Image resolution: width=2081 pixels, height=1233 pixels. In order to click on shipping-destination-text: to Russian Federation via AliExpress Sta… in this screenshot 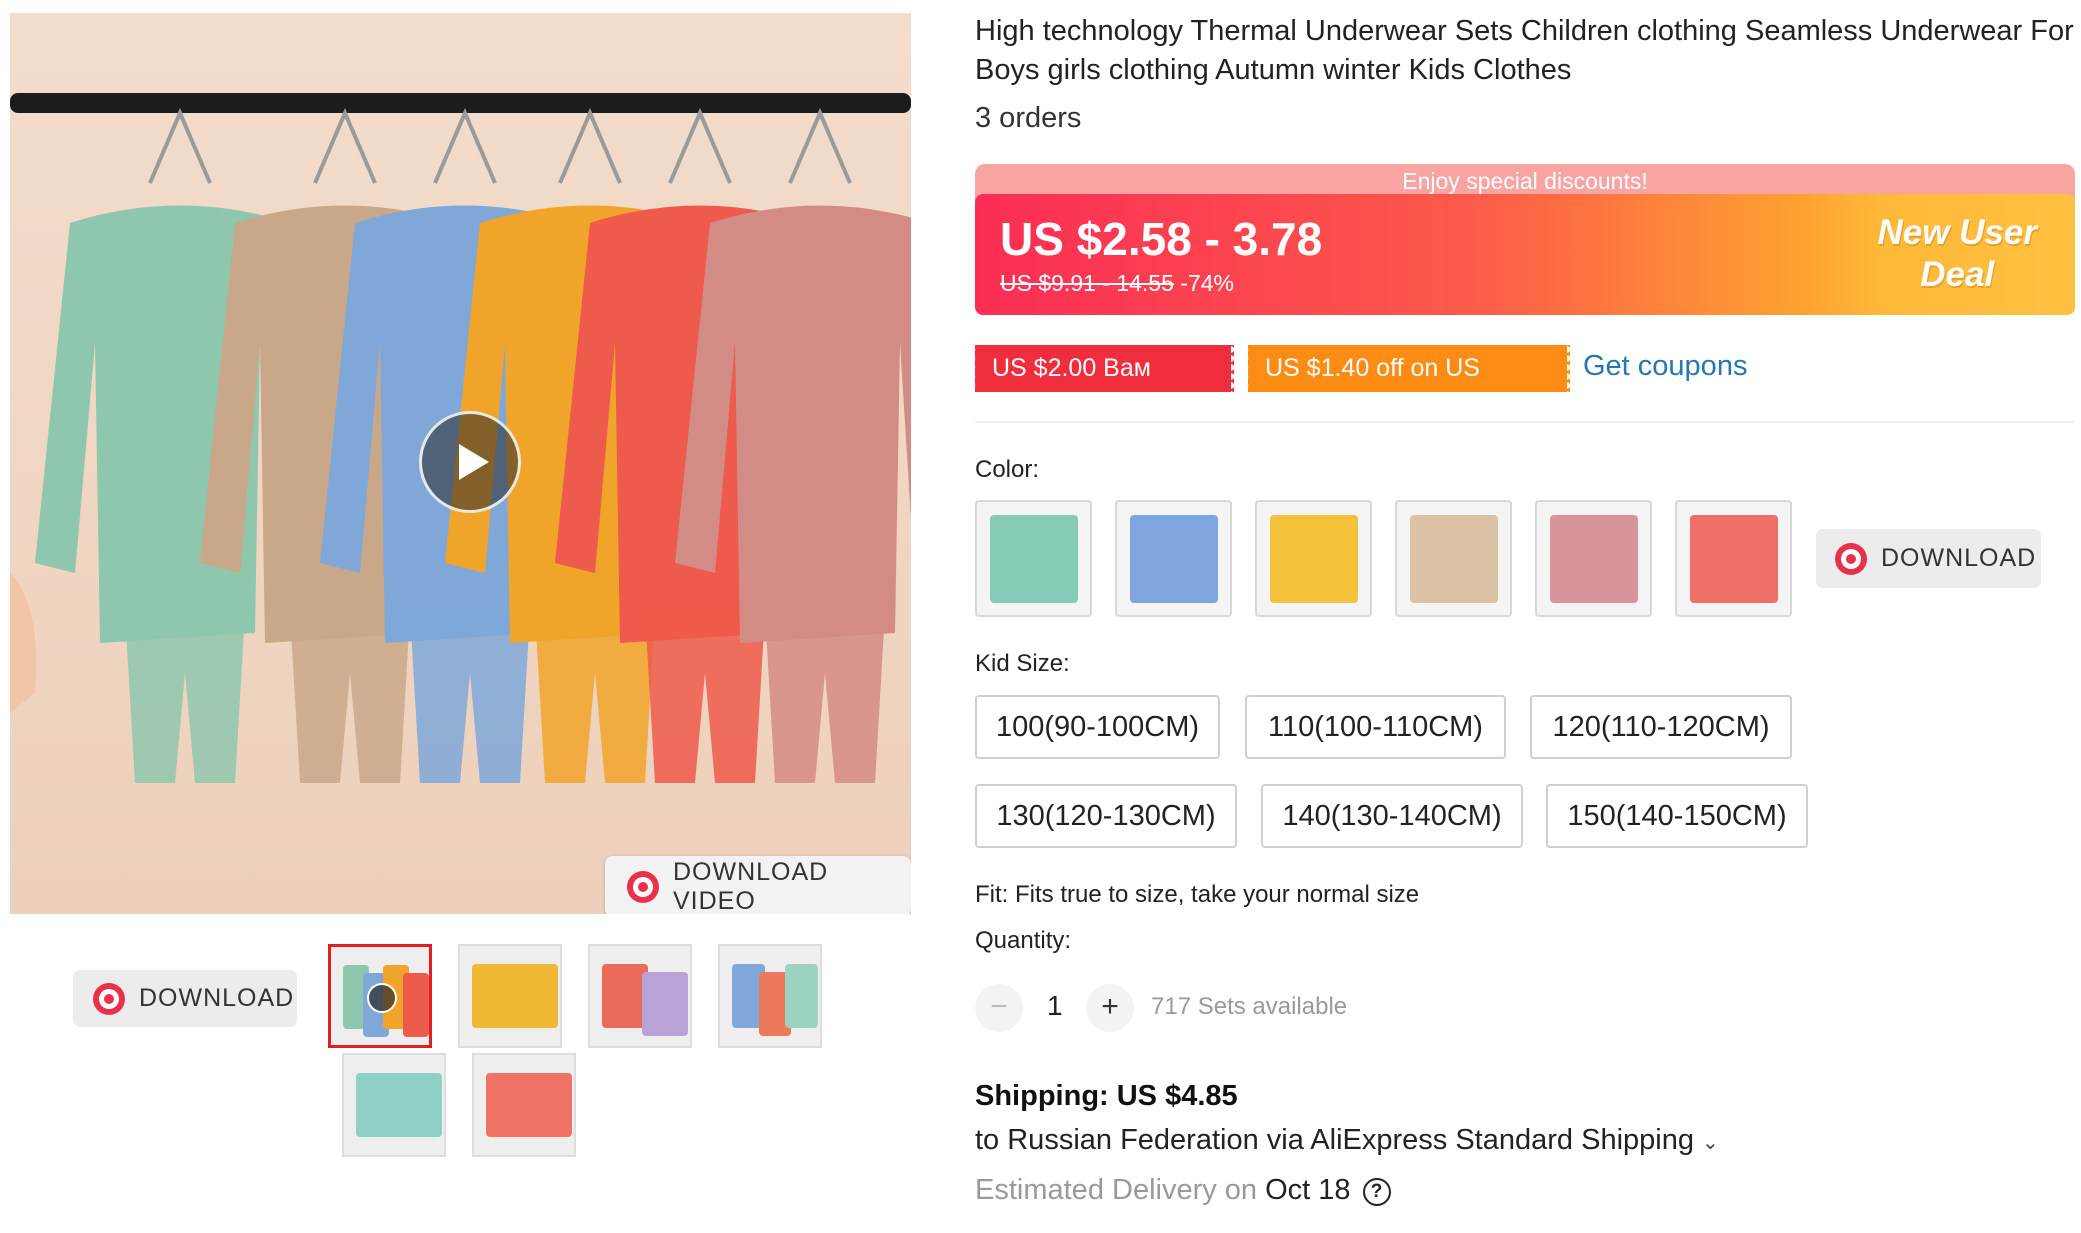, I will do `click(1334, 1140)`.